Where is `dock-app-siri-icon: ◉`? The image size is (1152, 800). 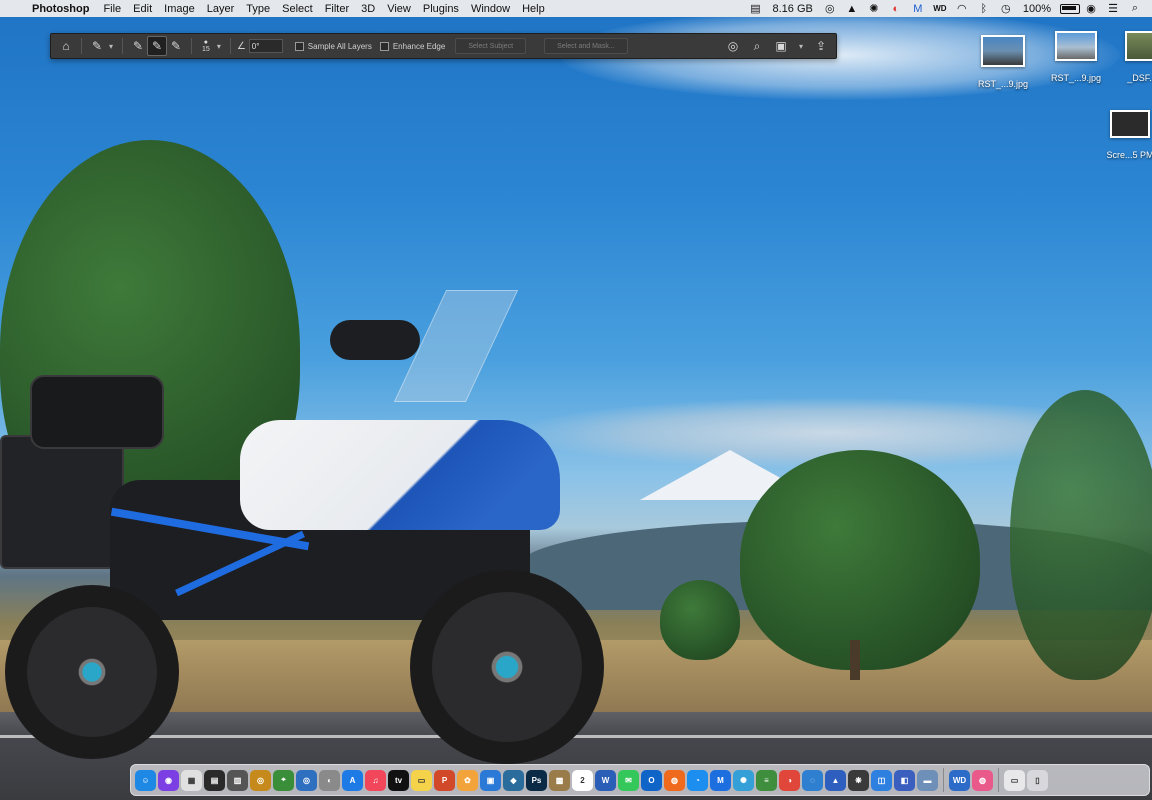
dock-app-siri-icon: ◉ is located at coordinates (168, 780).